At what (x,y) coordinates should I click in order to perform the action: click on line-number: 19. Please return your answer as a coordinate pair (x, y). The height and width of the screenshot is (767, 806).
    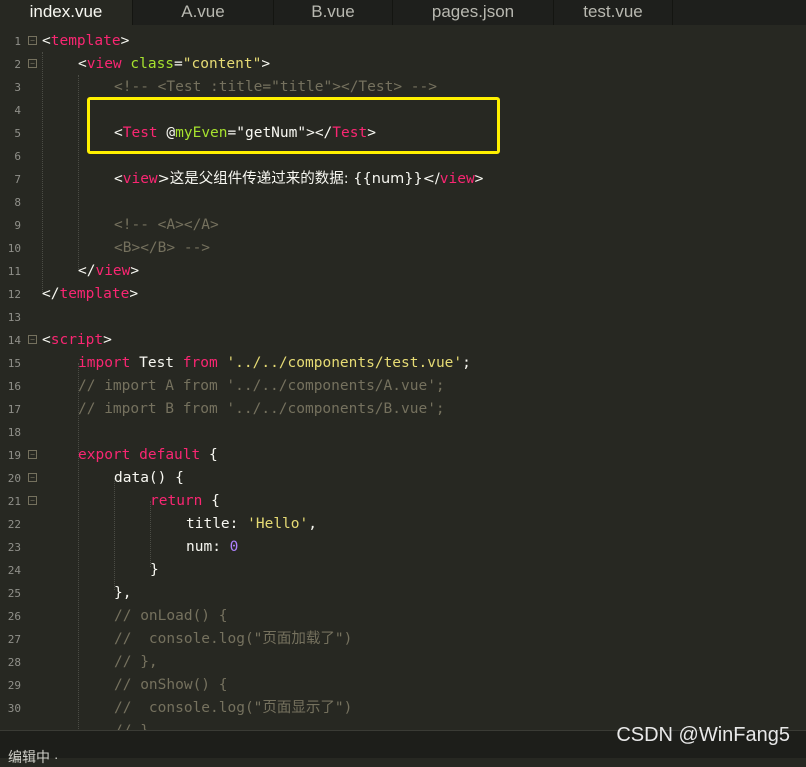
    Looking at the image, I should click on (14, 455).